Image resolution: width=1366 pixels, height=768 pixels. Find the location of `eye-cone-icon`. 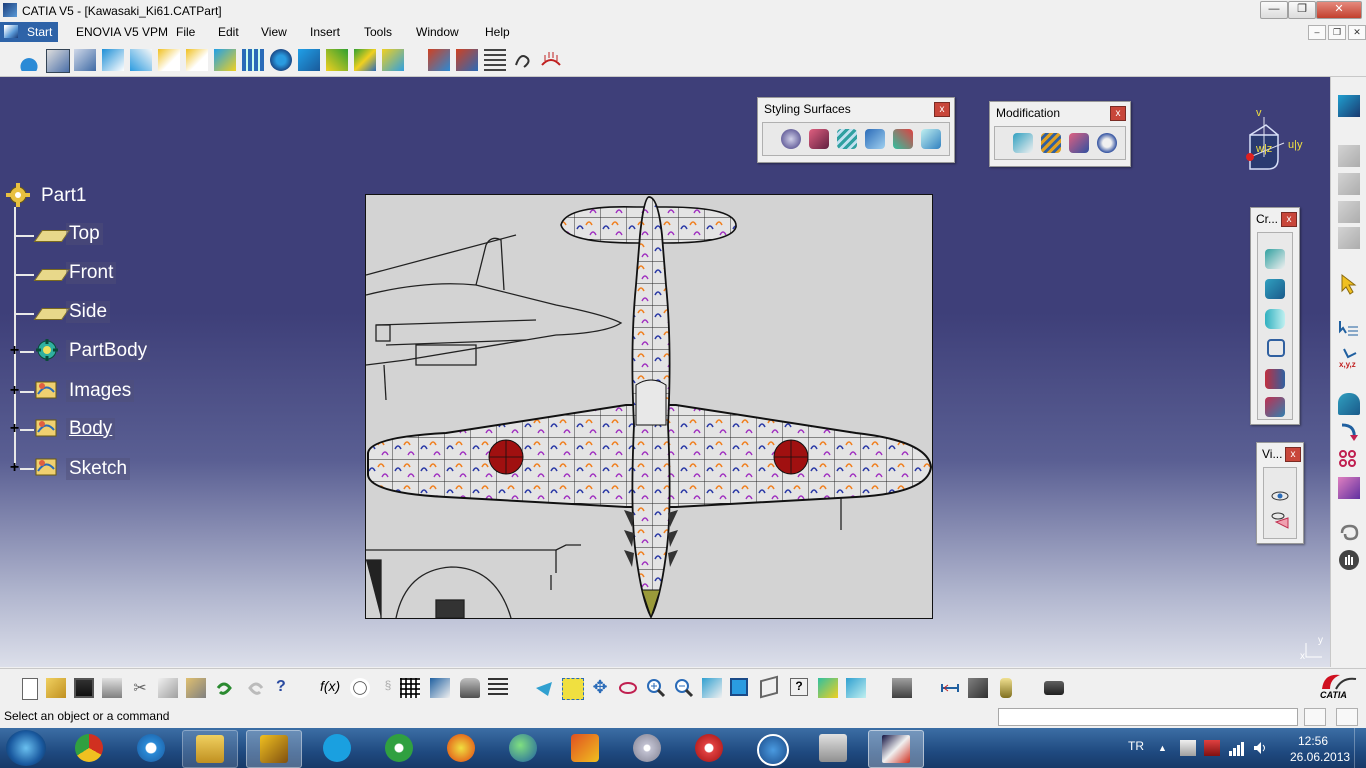

eye-cone-icon is located at coordinates (1280, 520).